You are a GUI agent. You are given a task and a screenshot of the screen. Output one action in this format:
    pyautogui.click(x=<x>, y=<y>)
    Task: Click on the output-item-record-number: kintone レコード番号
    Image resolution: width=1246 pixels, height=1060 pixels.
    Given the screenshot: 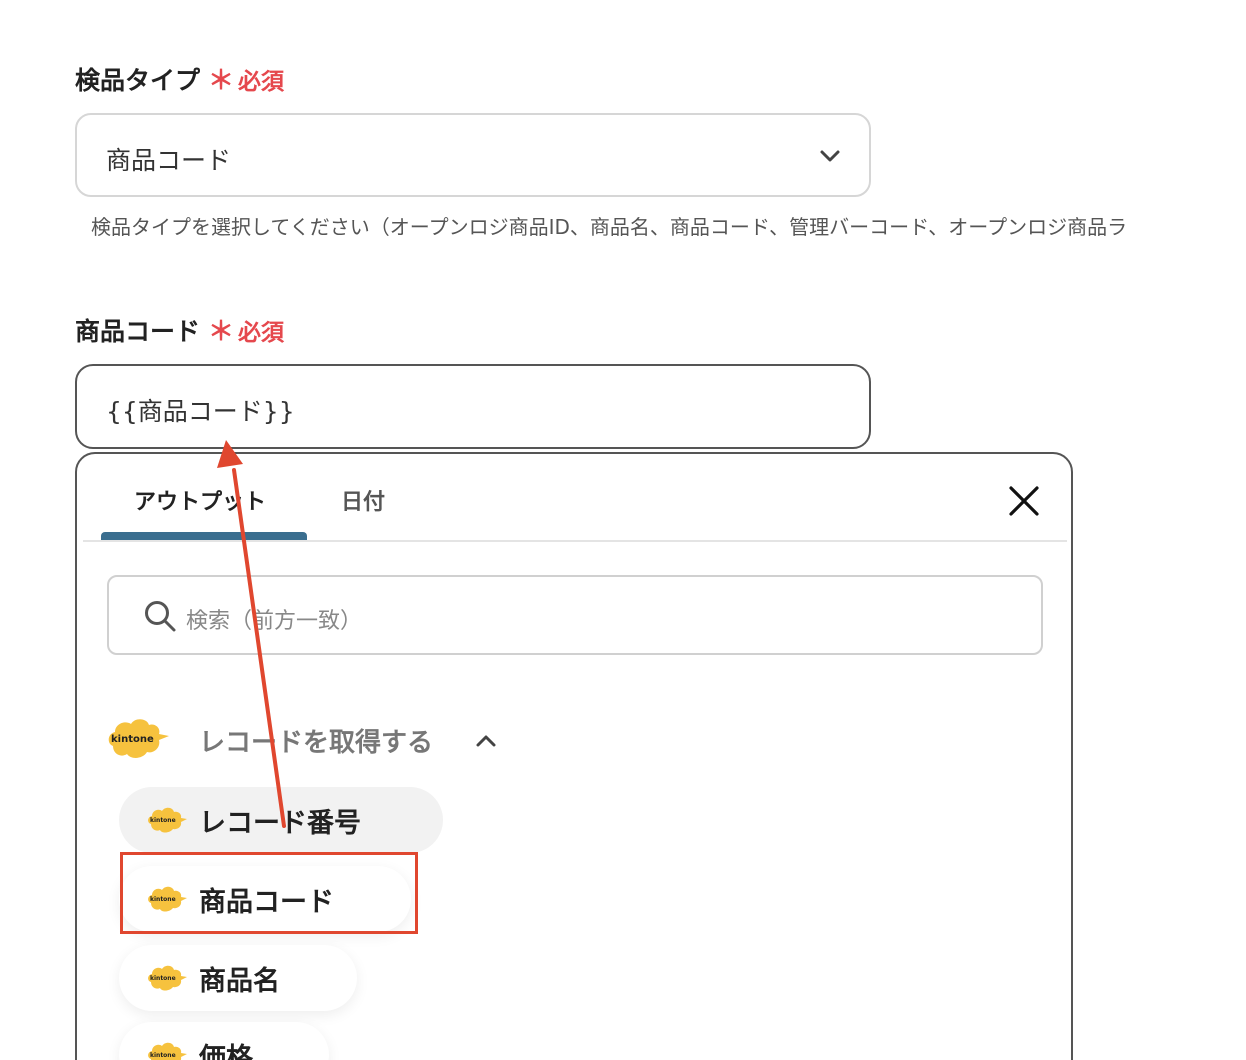 What is the action you would take?
    pyautogui.click(x=281, y=820)
    